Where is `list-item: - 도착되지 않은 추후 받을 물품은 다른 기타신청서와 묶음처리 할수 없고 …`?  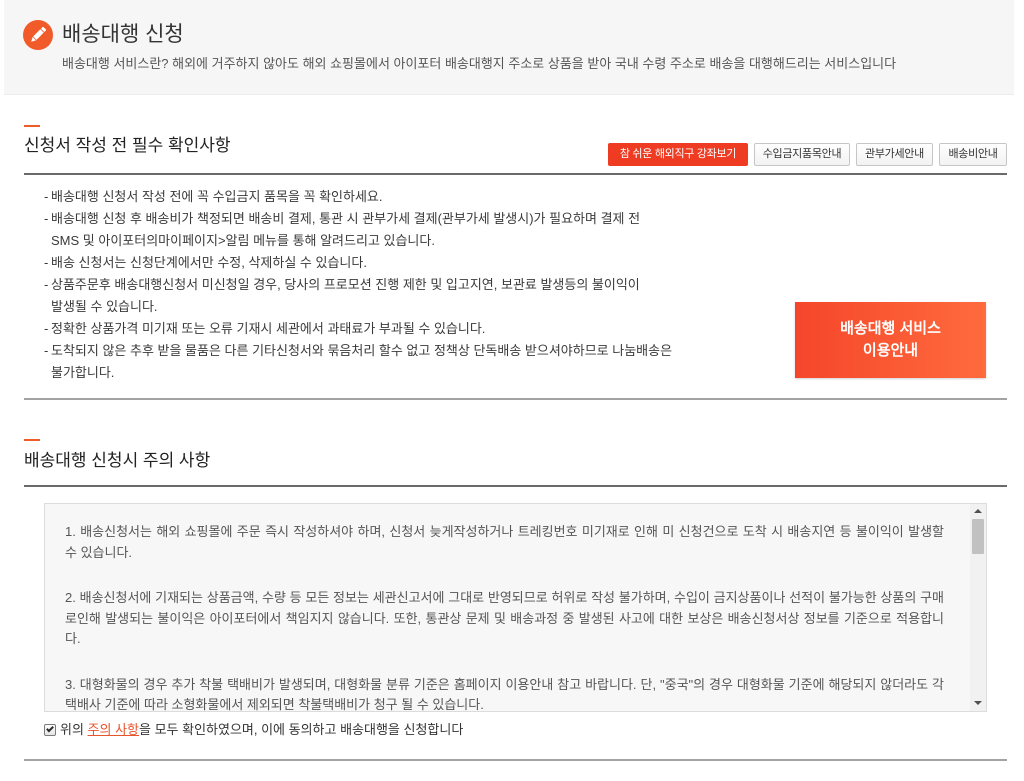 list-item: - 도착되지 않은 추후 받을 물품은 다른 기타신청서와 묶음처리 할수 없고 … is located at coordinates (414, 362).